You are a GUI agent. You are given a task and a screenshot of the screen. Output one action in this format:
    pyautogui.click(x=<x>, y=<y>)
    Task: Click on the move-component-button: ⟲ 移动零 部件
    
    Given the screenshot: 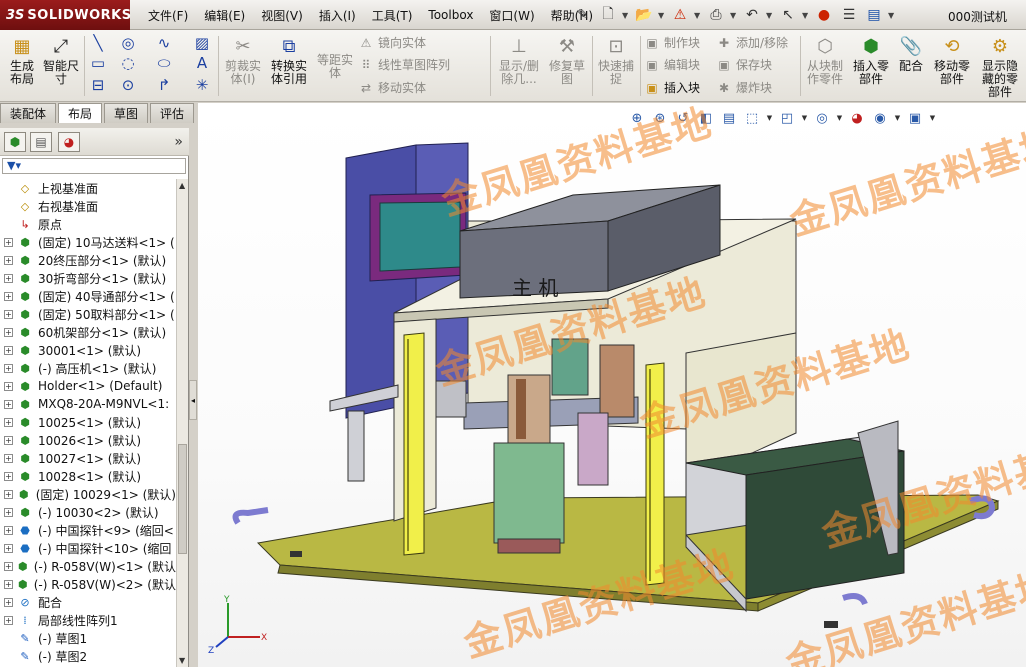 What is the action you would take?
    pyautogui.click(x=952, y=60)
    